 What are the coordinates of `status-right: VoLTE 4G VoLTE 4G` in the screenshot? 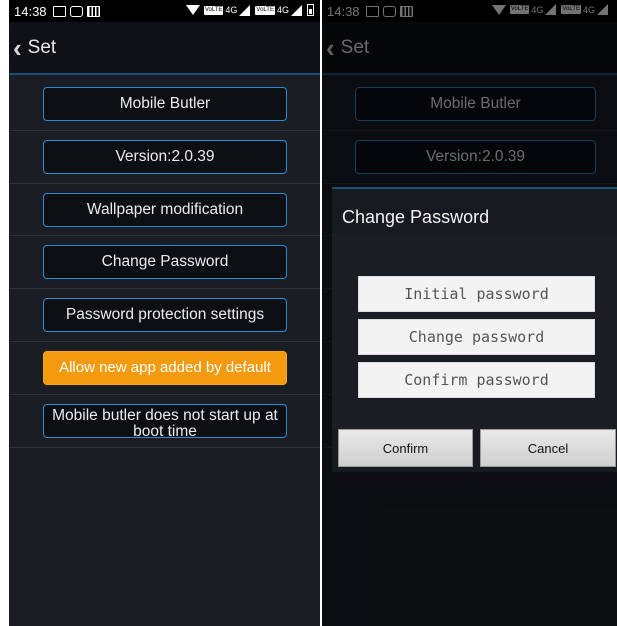 It's located at (249, 10).